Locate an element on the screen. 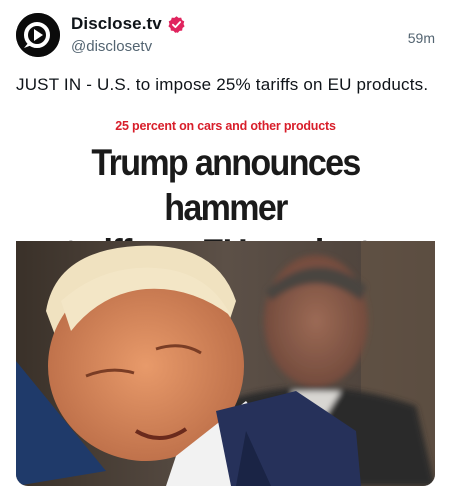 This screenshot has width=451, height=500. display-name: Disclose.tv is located at coordinates (116, 24).